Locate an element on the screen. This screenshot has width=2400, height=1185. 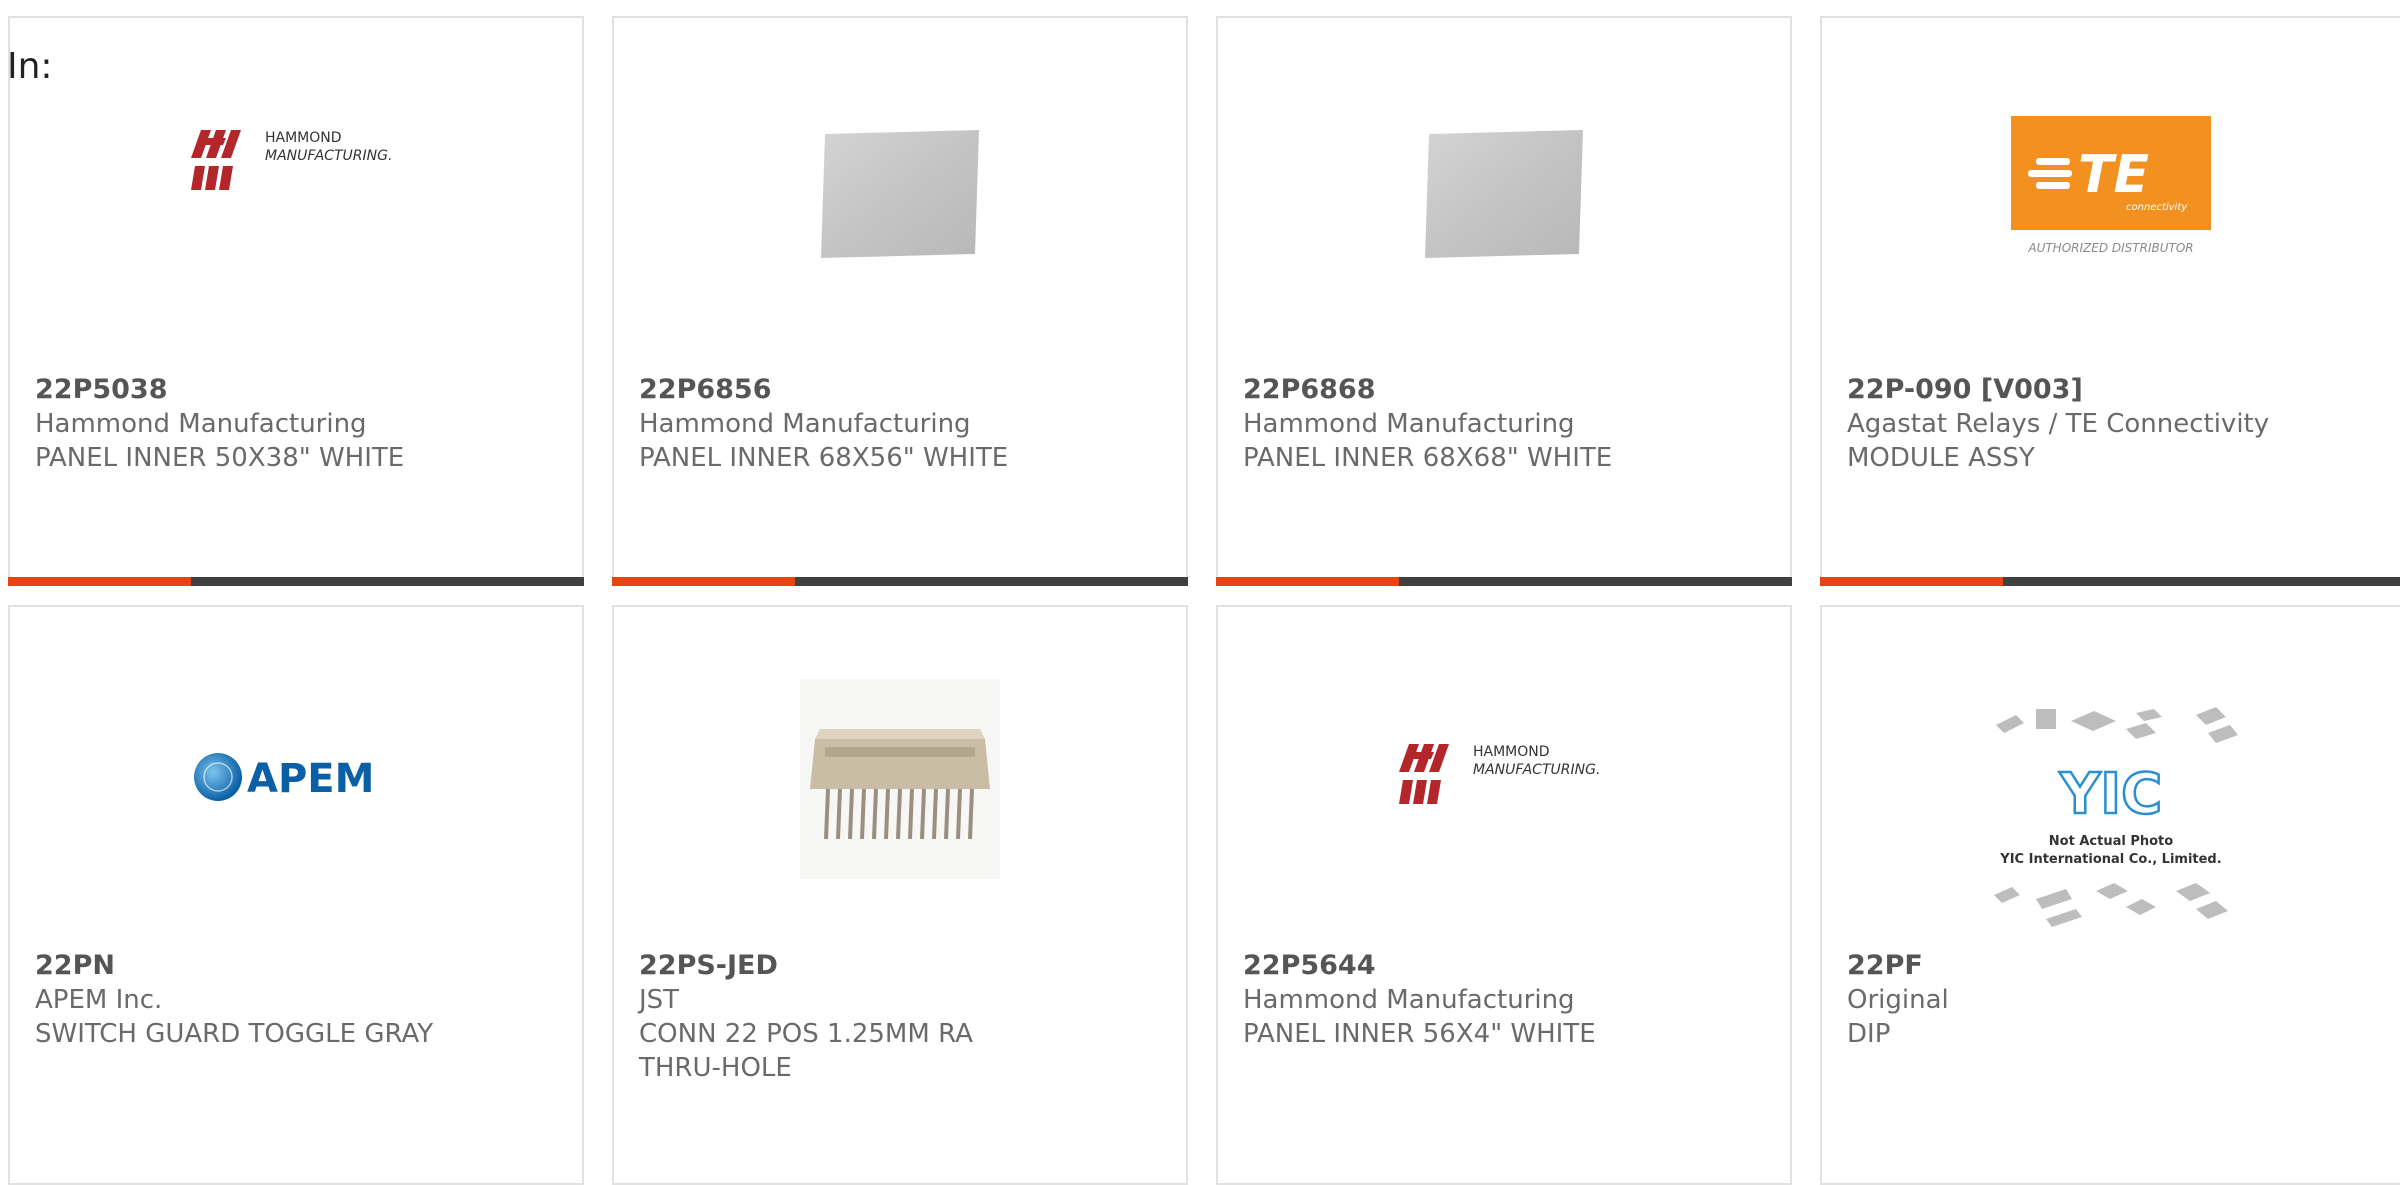
manufacturer-name: APEM Inc. is located at coordinates (99, 1000).